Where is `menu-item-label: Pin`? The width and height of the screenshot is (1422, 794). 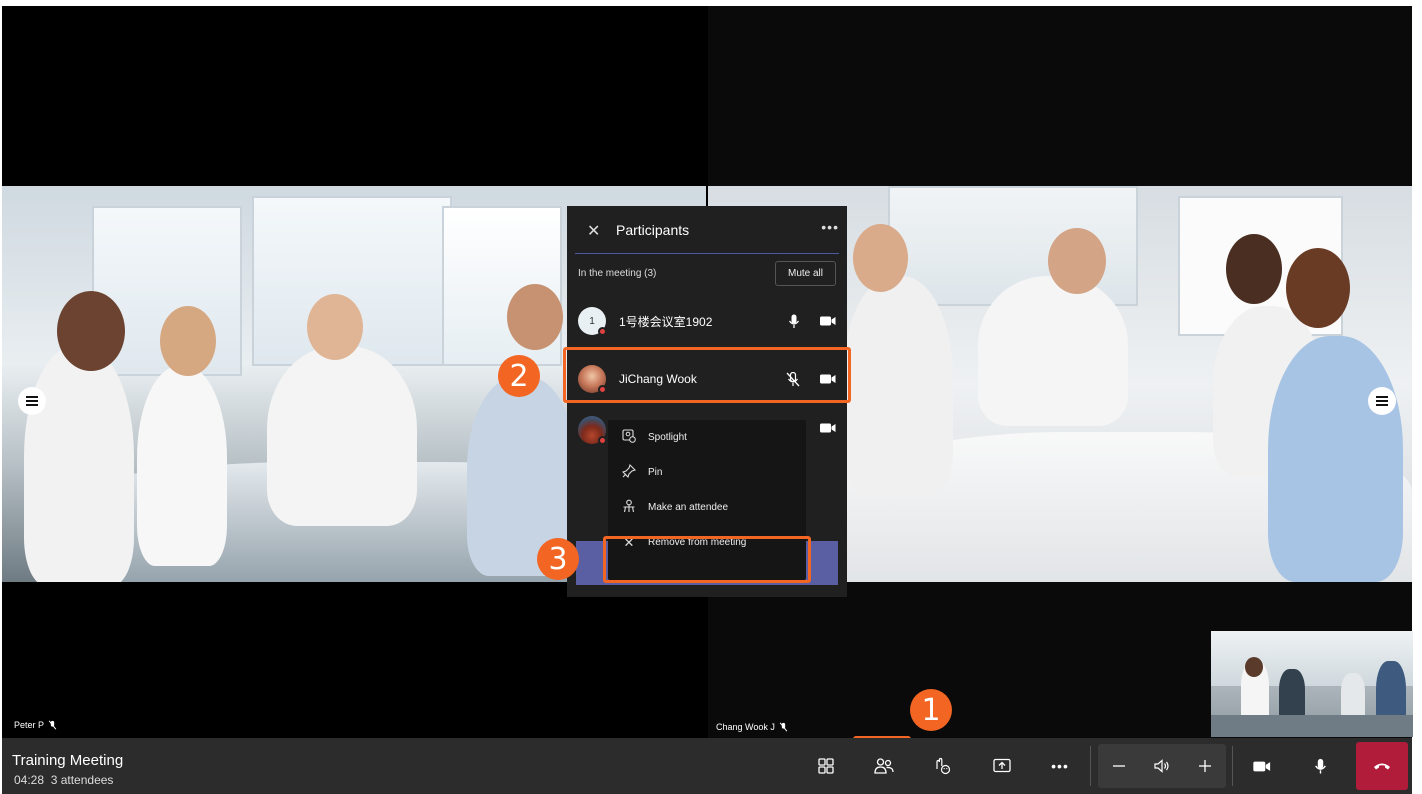
menu-item-label: Pin is located at coordinates (655, 472).